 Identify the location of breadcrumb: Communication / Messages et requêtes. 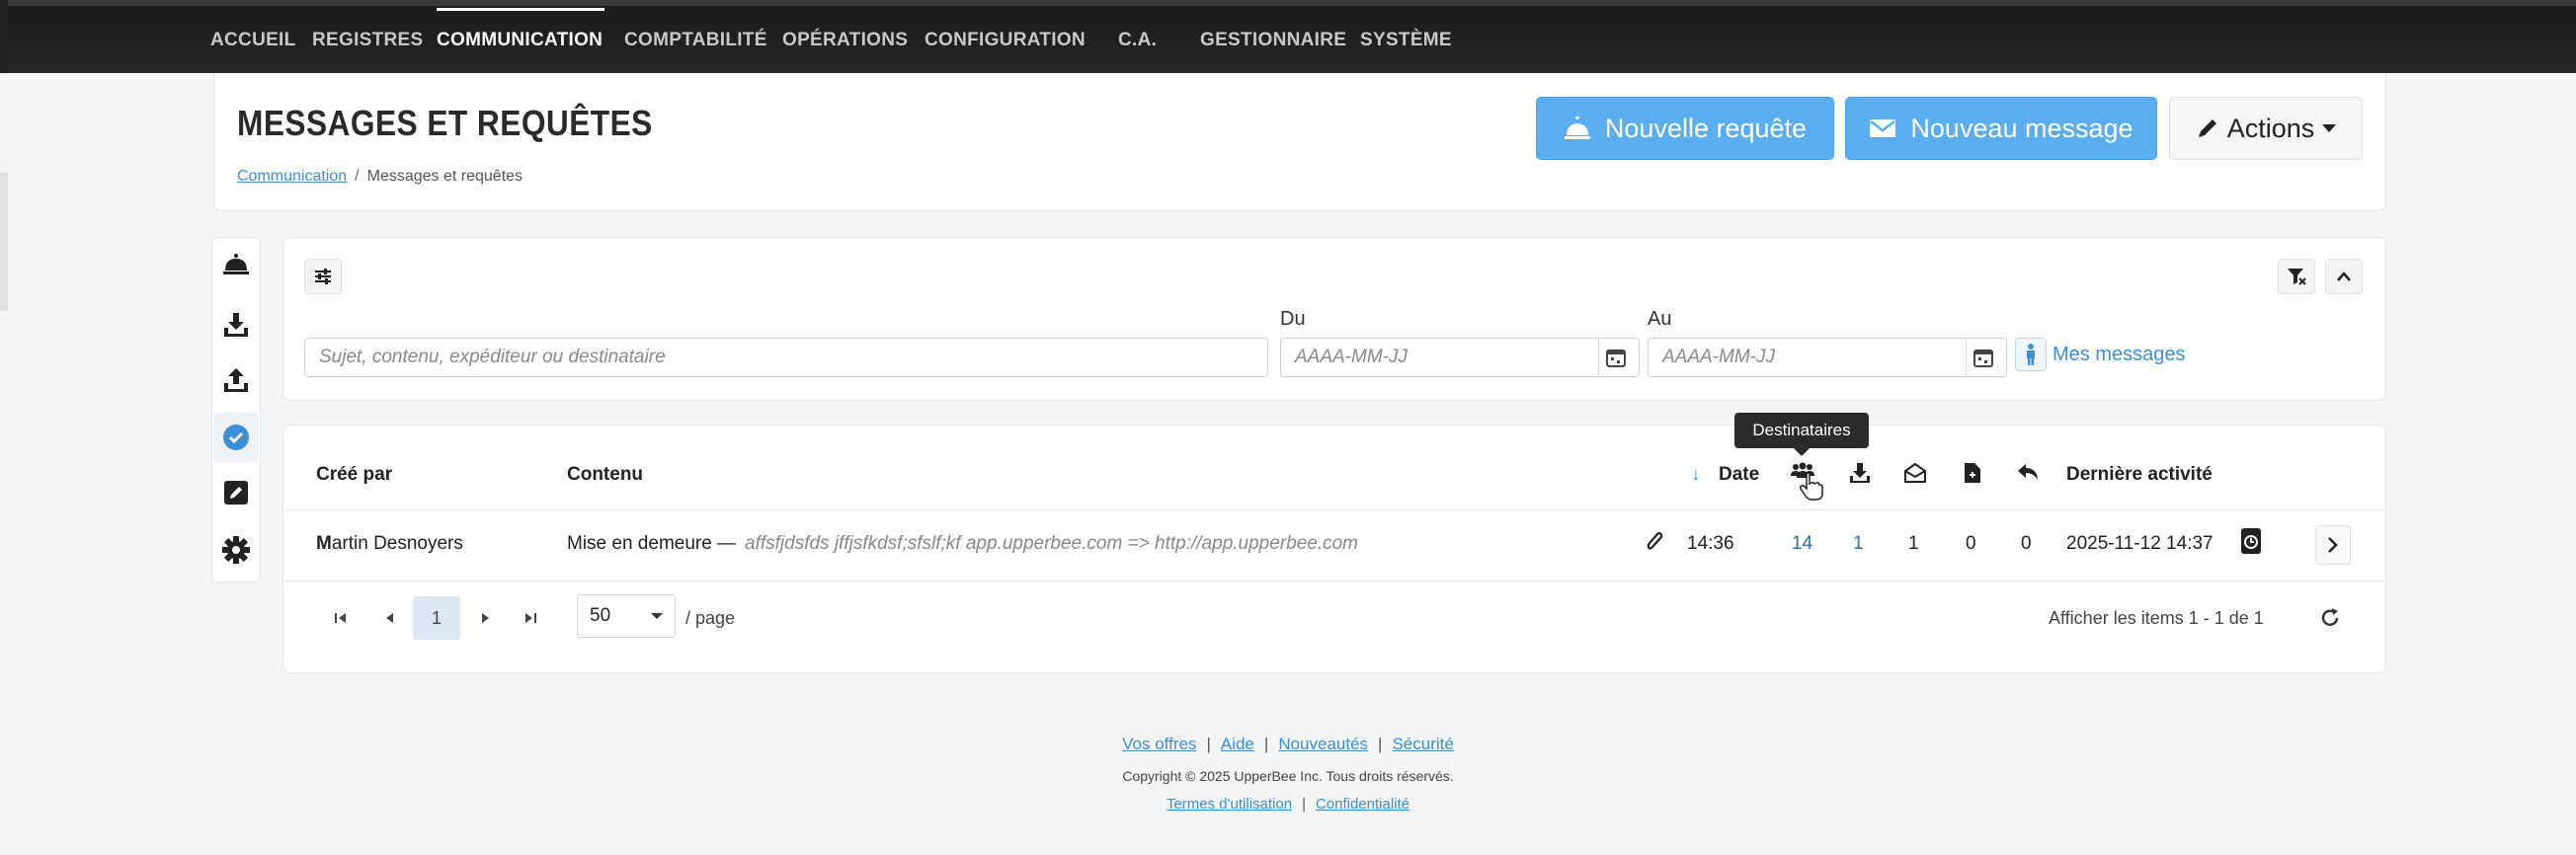
(380, 177).